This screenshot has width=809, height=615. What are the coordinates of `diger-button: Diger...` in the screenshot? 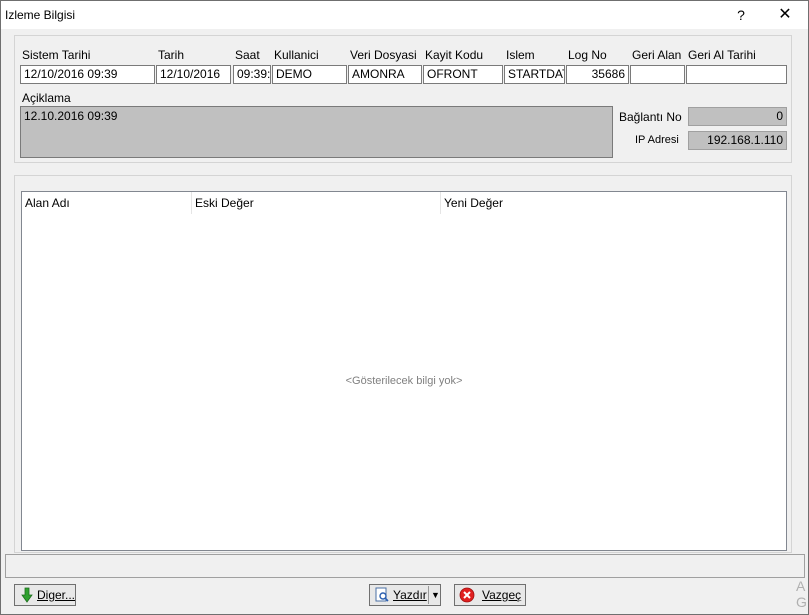 It's located at (45, 595).